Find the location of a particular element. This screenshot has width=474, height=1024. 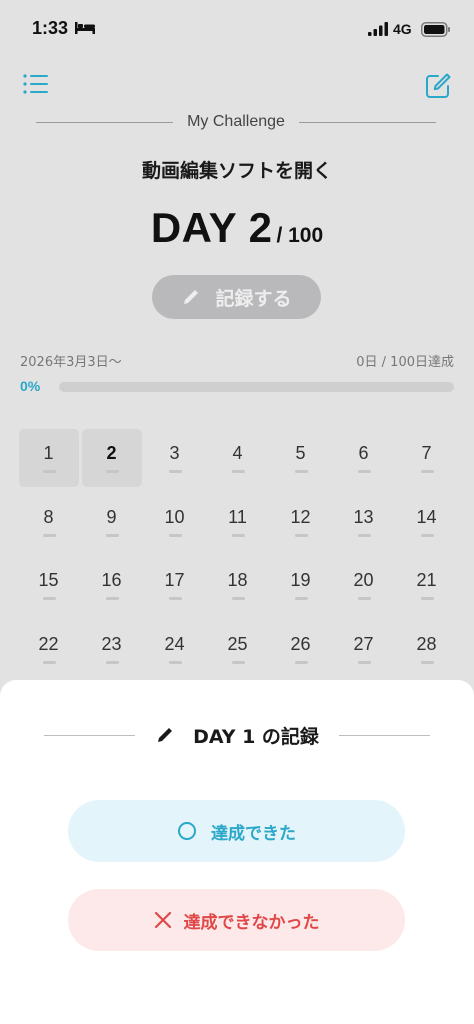

compose-icon is located at coordinates (438, 85).